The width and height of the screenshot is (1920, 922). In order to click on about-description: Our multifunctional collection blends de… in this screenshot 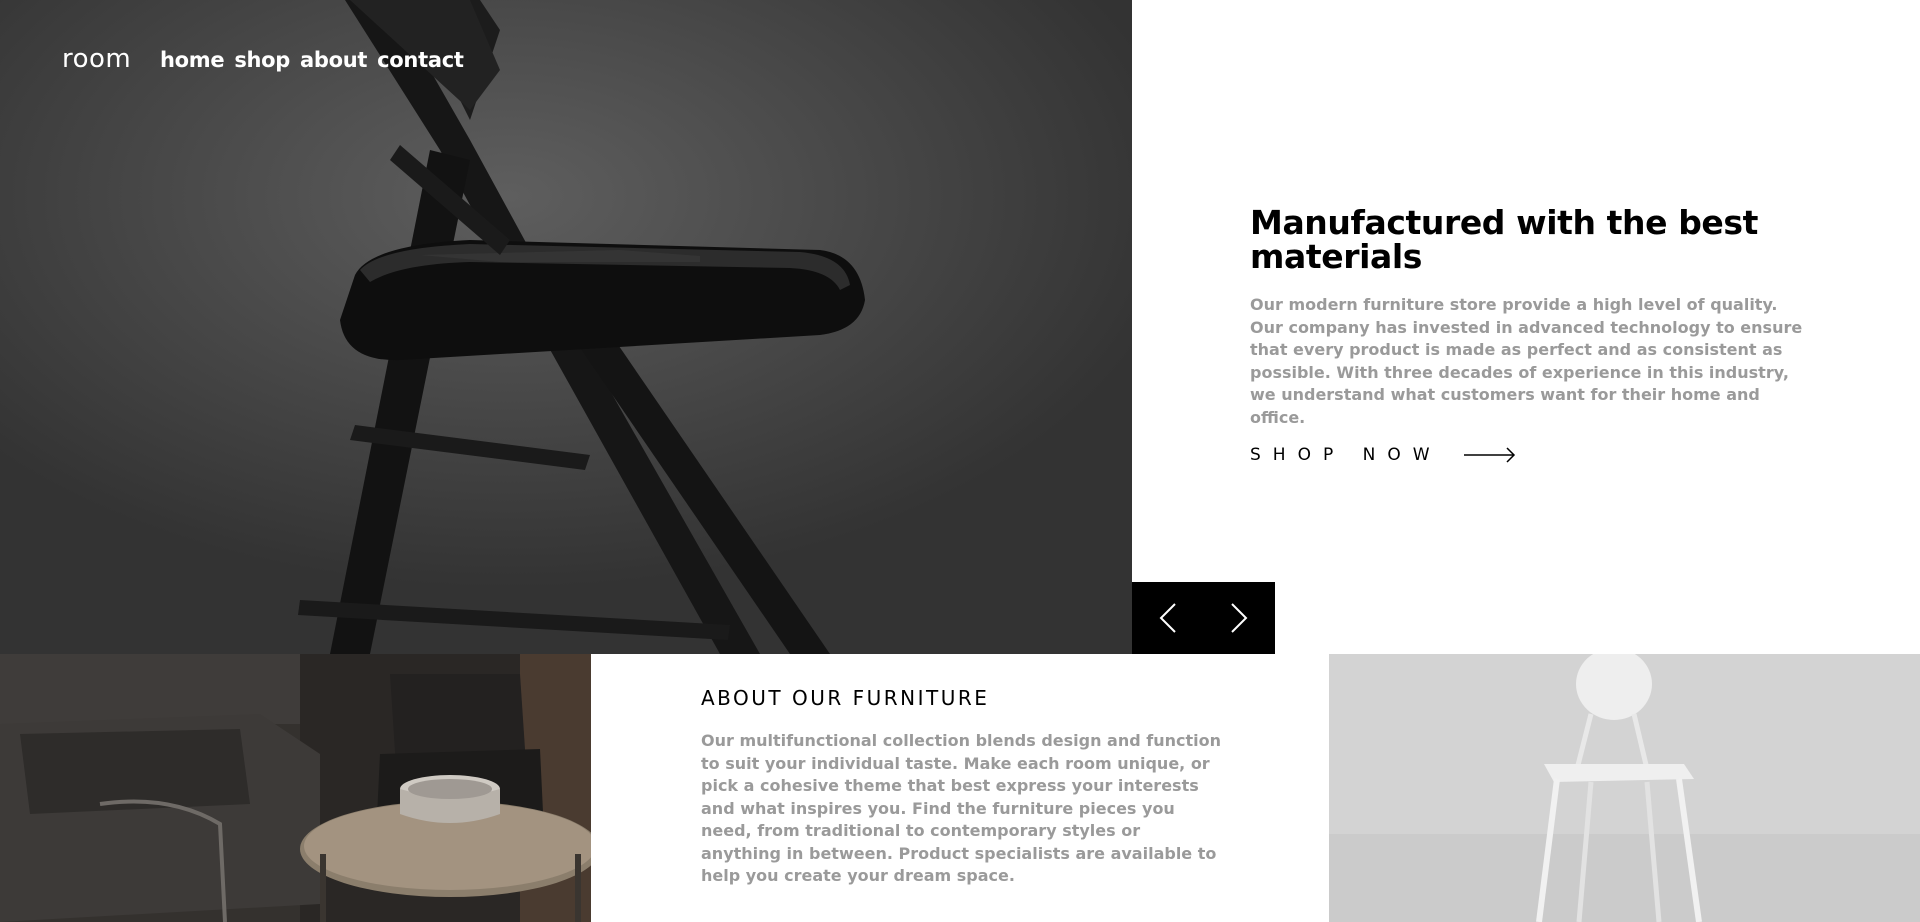, I will do `click(961, 808)`.